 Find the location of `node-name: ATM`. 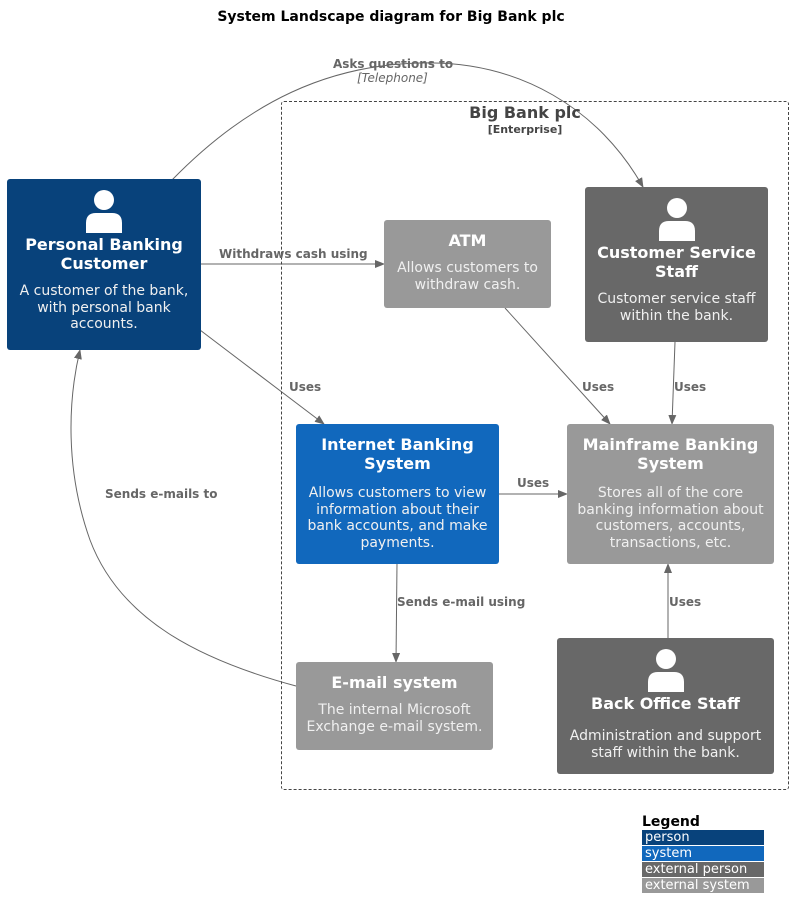

node-name: ATM is located at coordinates (467, 240).